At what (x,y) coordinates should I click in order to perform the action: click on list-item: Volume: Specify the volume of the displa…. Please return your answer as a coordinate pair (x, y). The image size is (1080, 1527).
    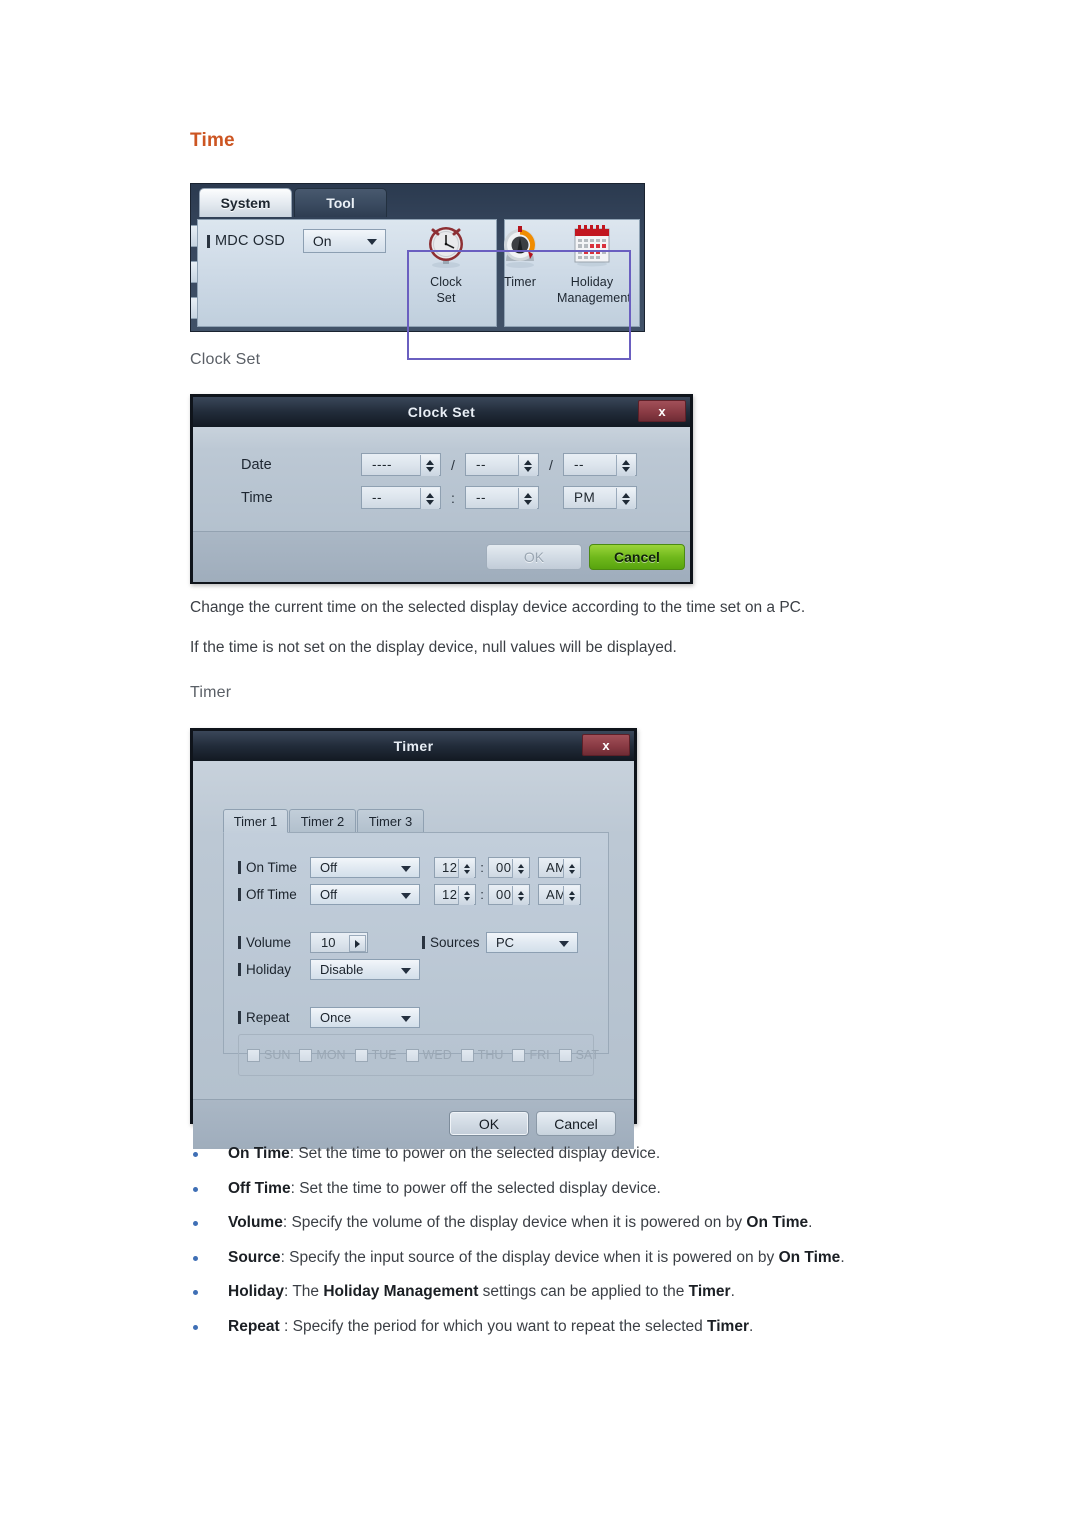
    Looking at the image, I should click on (585, 1223).